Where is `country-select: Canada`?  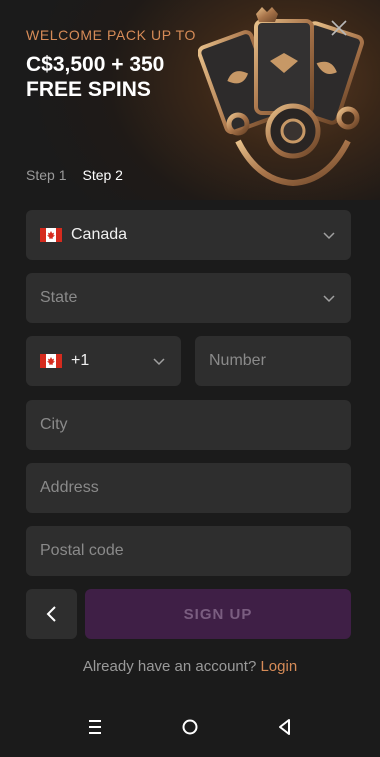
country-select: Canada is located at coordinates (188, 235).